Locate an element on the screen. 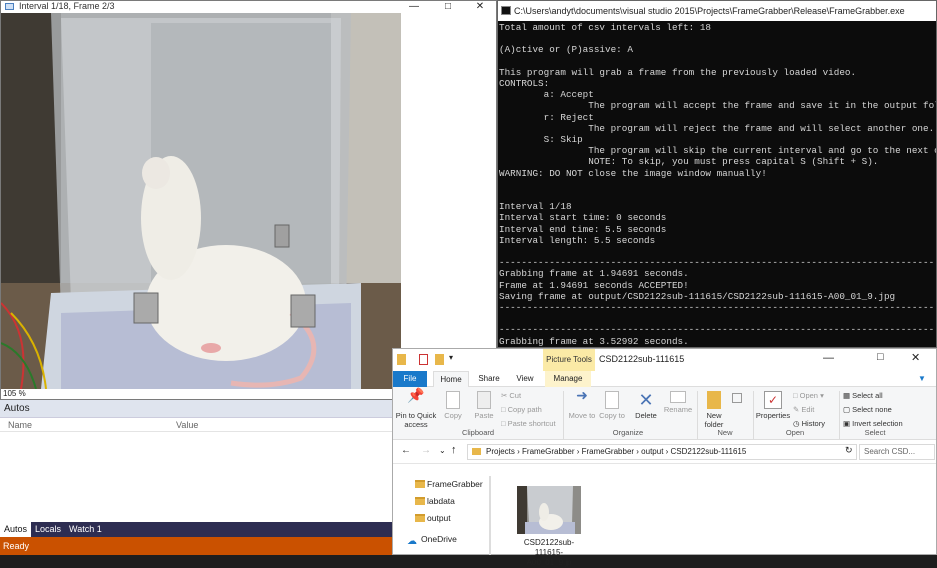  properties-button: ✓ Properties is located at coordinates (773, 405).